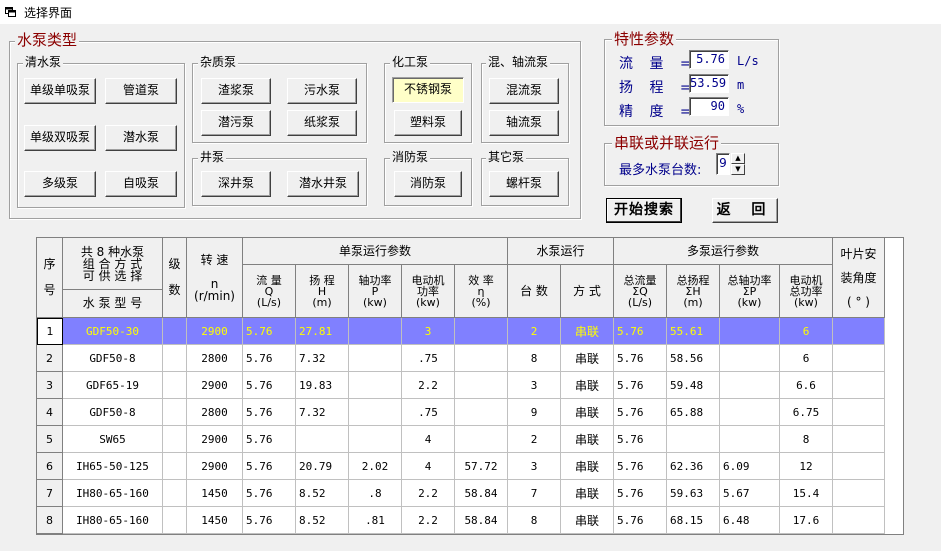 Image resolution: width=941 pixels, height=551 pixels. What do you see at coordinates (524, 91) in the screenshot?
I see `mixed-flow-pump-button: 混流泵` at bounding box center [524, 91].